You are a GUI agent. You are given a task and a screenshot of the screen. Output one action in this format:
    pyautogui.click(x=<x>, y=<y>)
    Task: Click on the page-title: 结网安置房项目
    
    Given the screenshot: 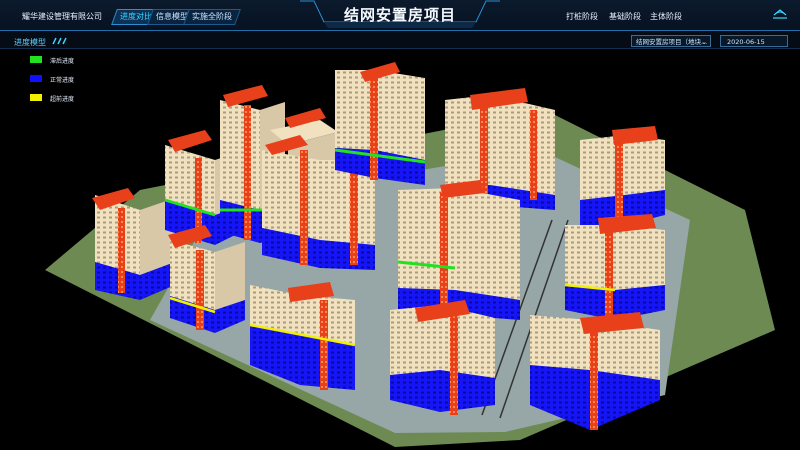 What is the action you would take?
    pyautogui.click(x=399, y=15)
    